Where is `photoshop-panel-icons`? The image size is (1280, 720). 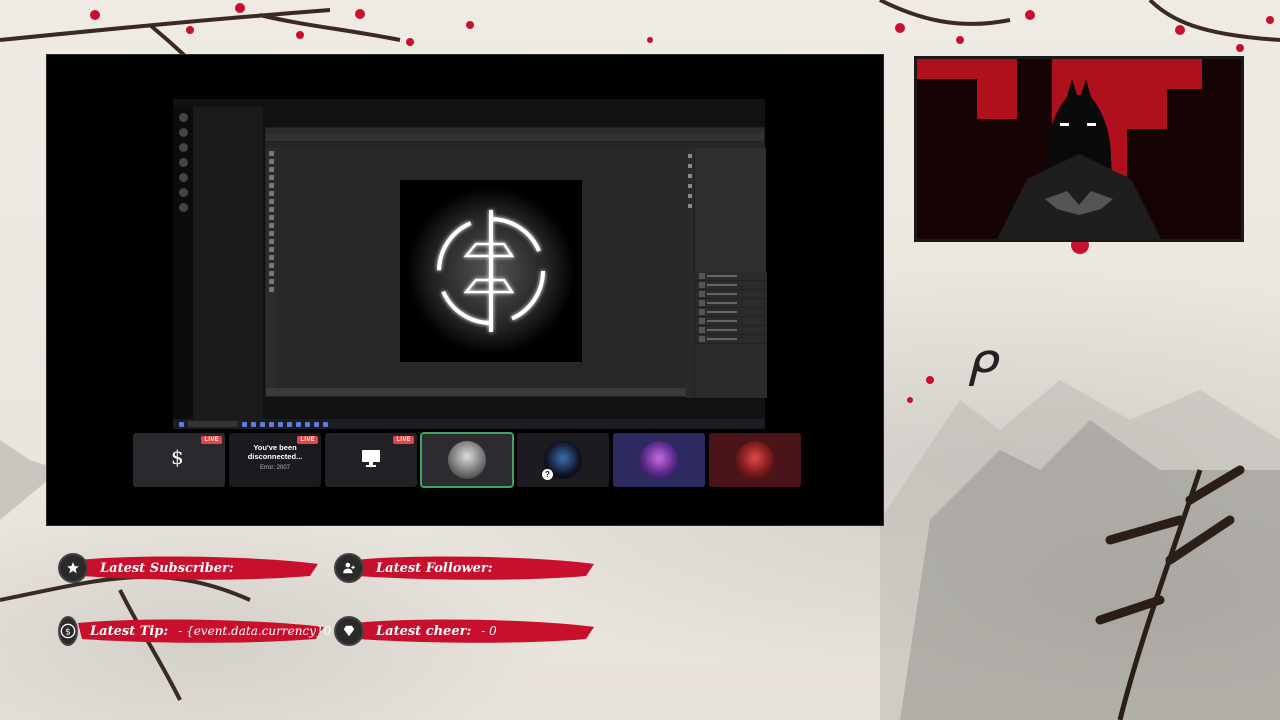
photoshop-panel-icons is located at coordinates (690, 273).